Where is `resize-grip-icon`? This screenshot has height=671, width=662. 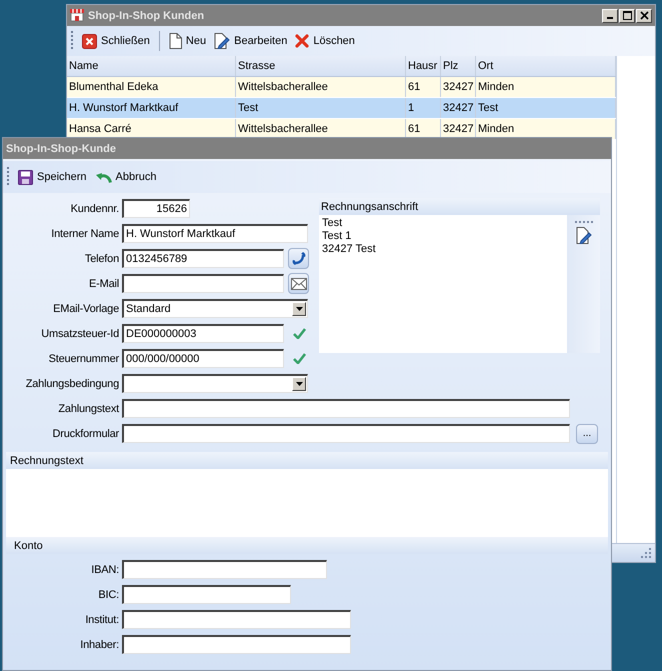
resize-grip-icon is located at coordinates (646, 553).